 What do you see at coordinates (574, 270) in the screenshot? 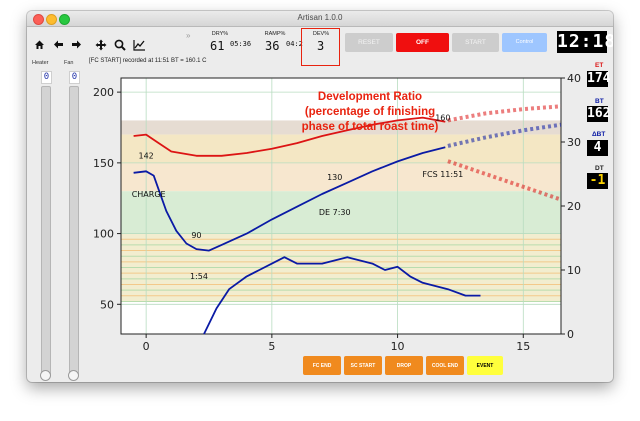
I see `y-right-tick-label: 10` at bounding box center [574, 270].